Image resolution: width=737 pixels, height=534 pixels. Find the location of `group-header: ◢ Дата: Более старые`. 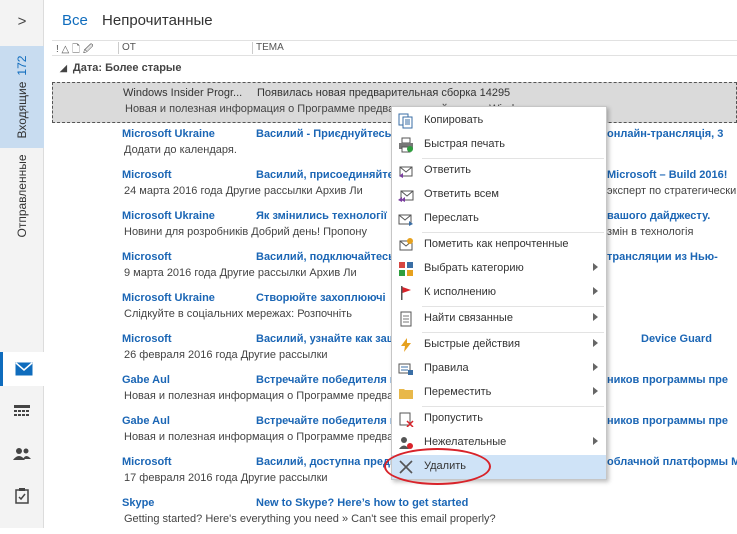

group-header: ◢ Дата: Более старые is located at coordinates (120, 68).